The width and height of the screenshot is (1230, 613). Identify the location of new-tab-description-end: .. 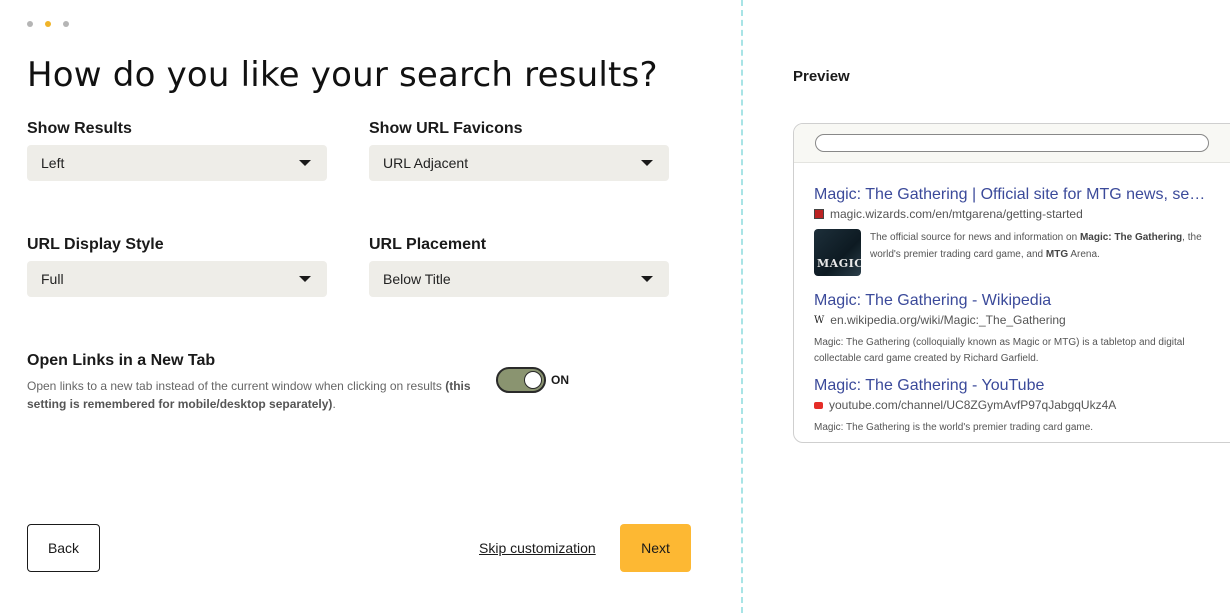
(334, 404).